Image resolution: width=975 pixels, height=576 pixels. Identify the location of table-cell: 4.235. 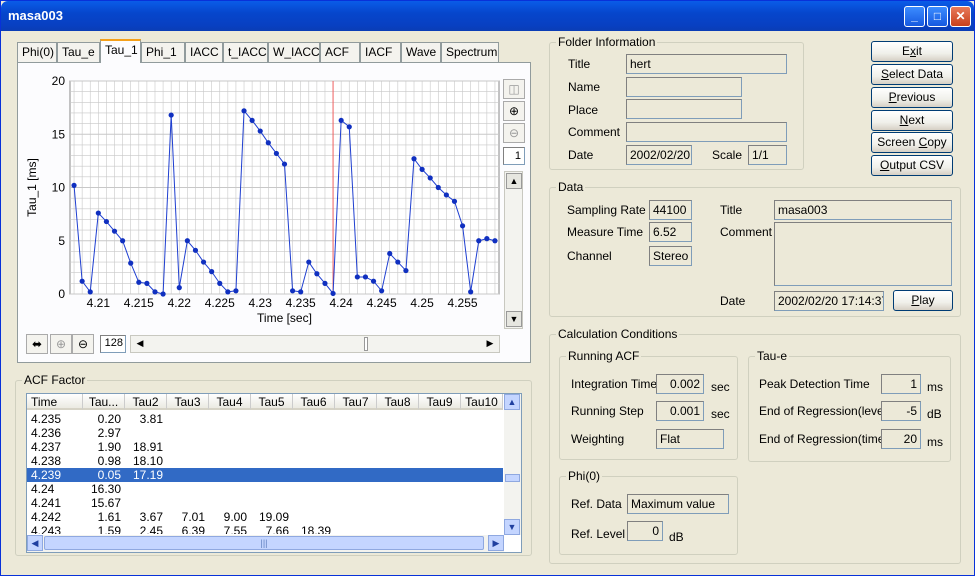
(46, 419).